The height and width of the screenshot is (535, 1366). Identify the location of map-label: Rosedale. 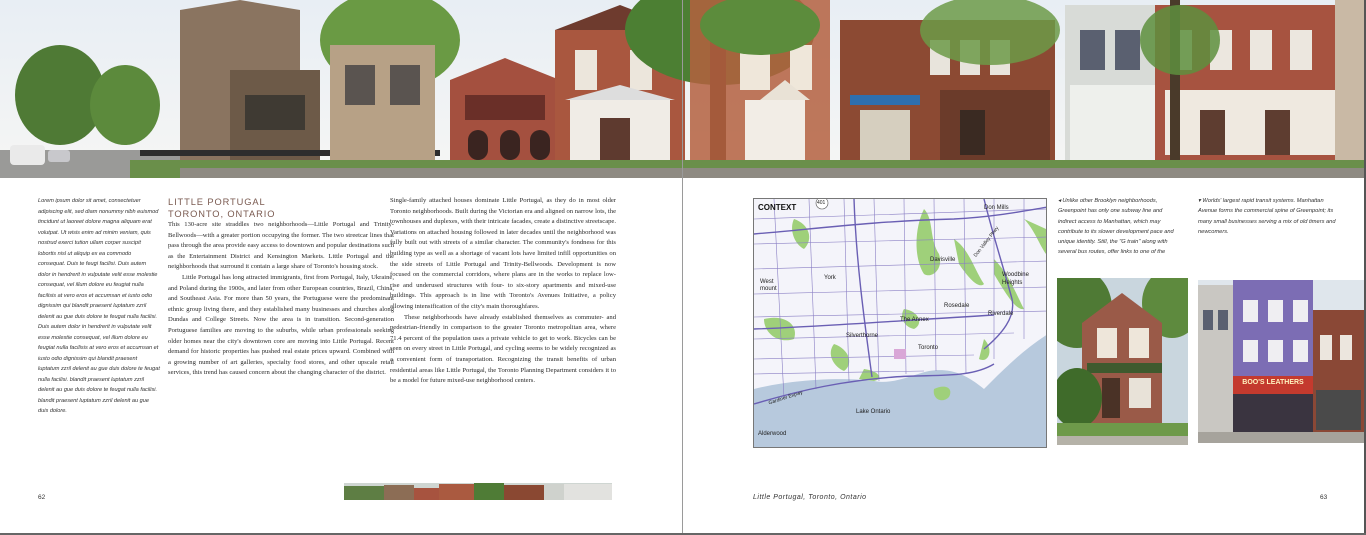
(957, 306).